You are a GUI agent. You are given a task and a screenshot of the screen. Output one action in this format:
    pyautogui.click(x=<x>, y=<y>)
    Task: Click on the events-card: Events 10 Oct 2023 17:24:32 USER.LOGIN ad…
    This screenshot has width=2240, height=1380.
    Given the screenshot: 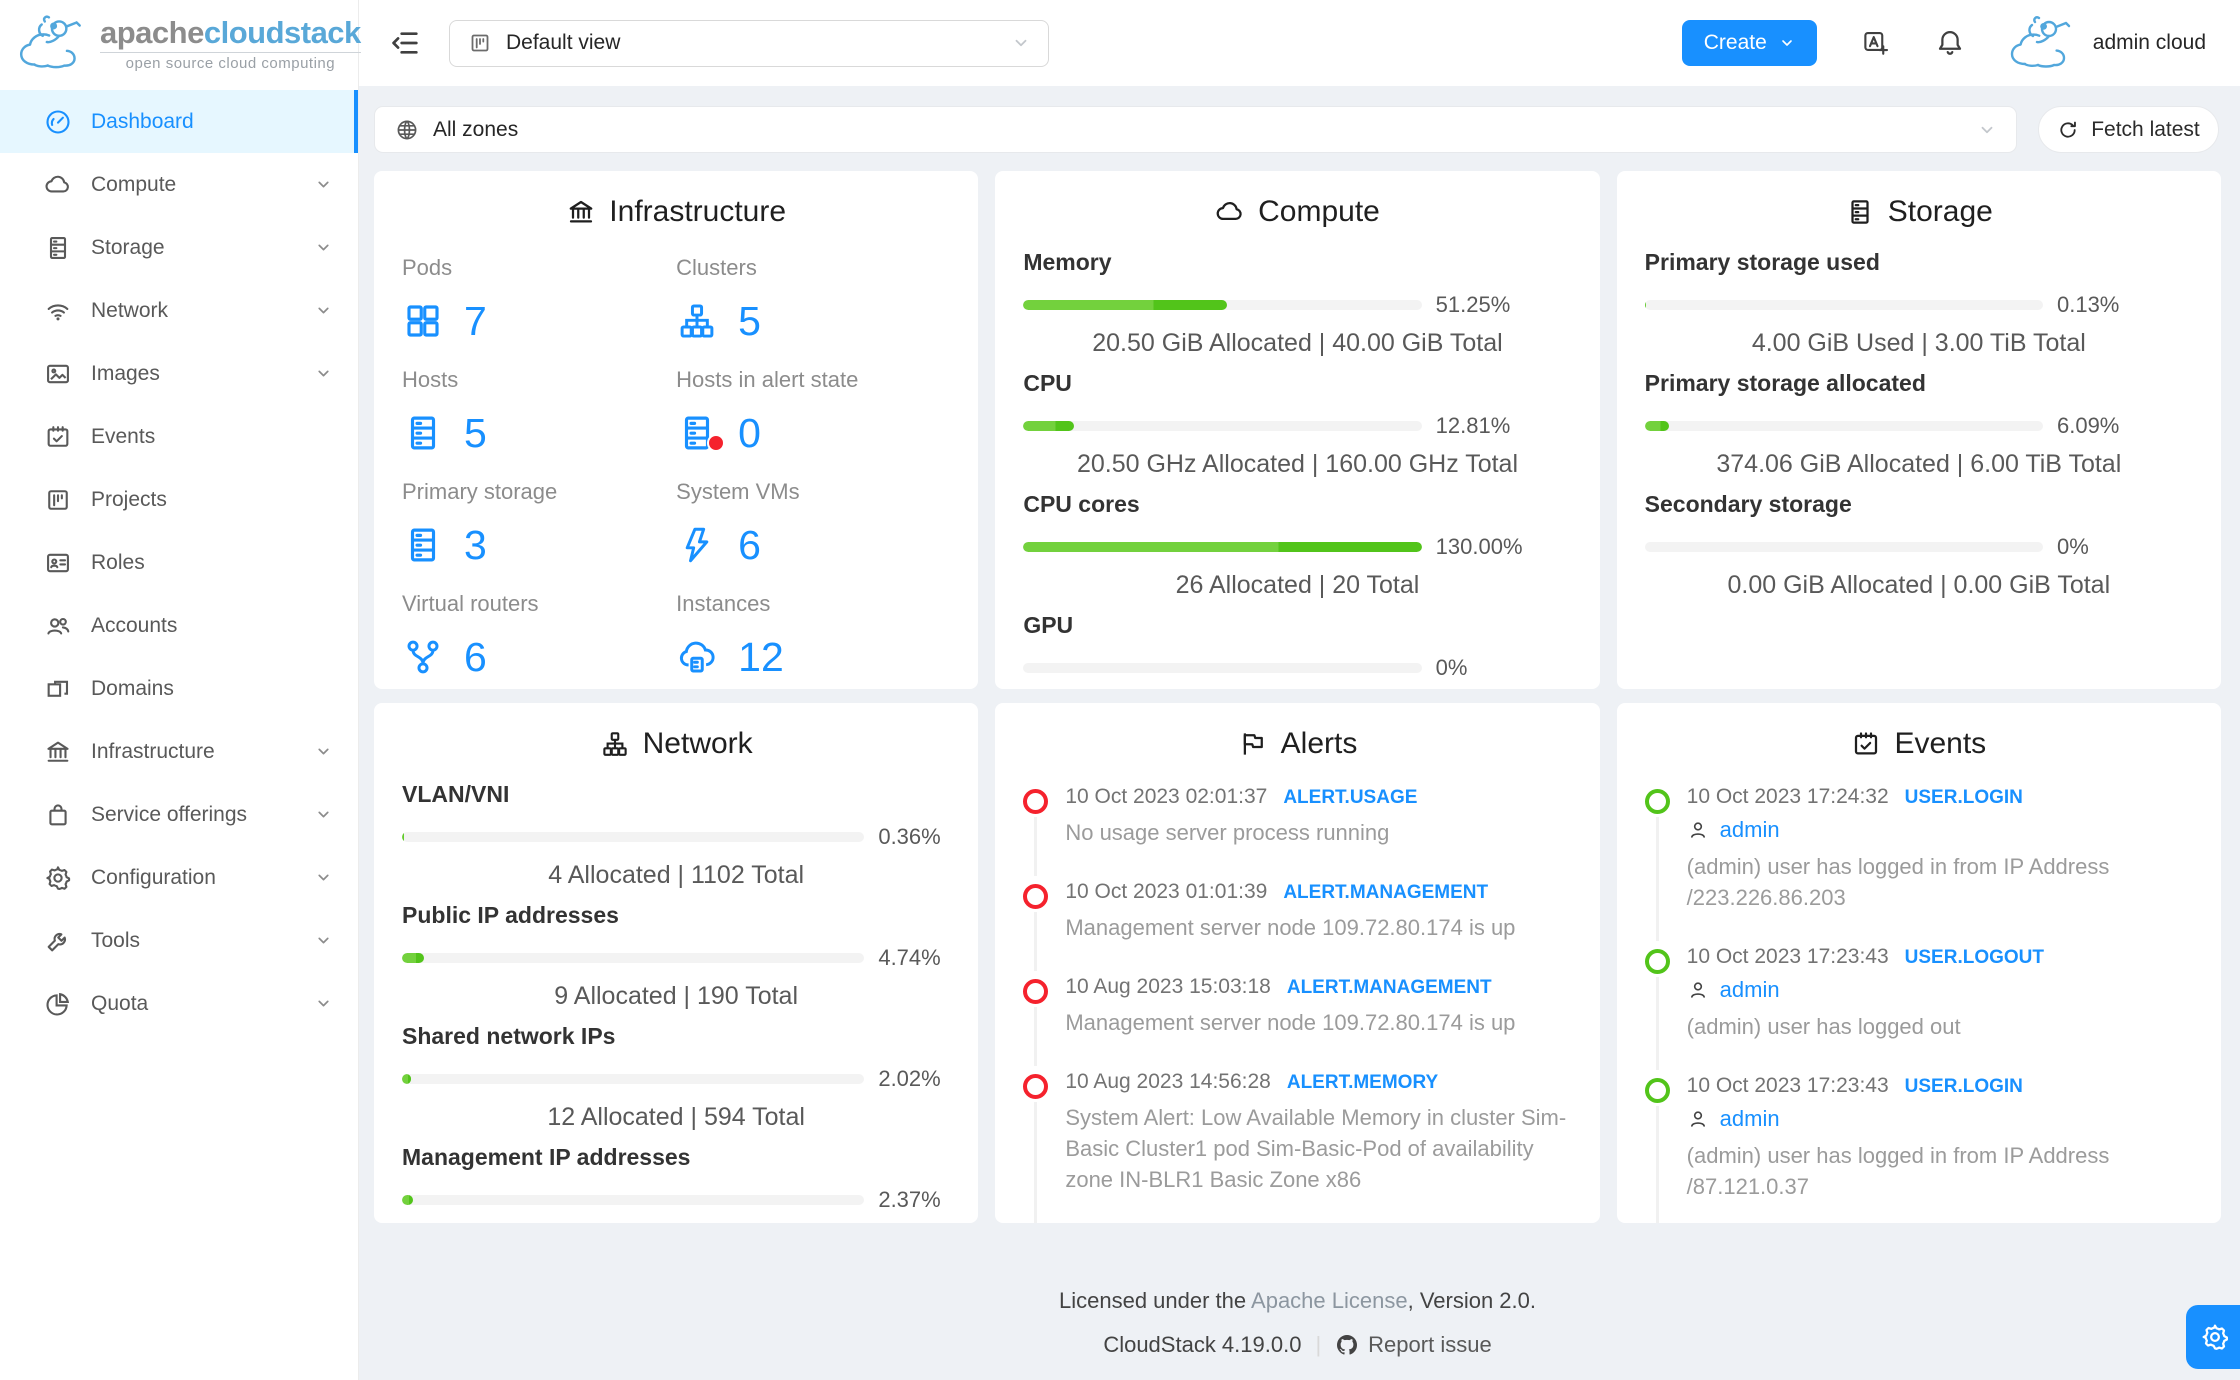 What is the action you would take?
    pyautogui.click(x=1918, y=963)
    